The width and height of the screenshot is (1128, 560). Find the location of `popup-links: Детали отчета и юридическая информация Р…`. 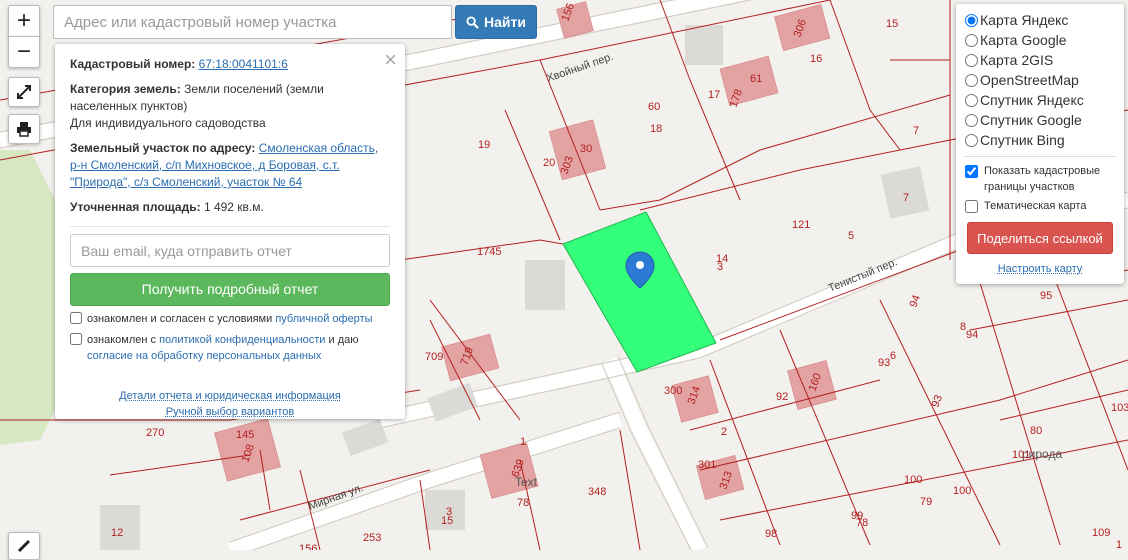

popup-links: Детали отчета и юридическая информация Р… is located at coordinates (230, 404).